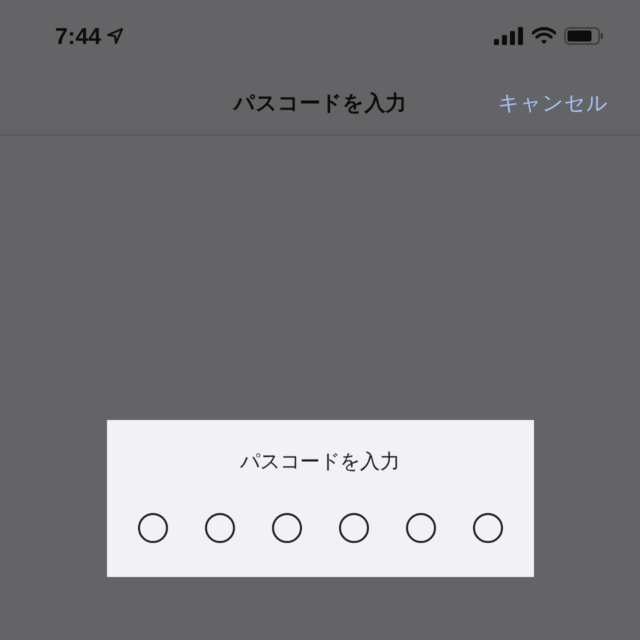 The image size is (640, 640). What do you see at coordinates (320, 103) in the screenshot?
I see `nav-title: パスコードを入力` at bounding box center [320, 103].